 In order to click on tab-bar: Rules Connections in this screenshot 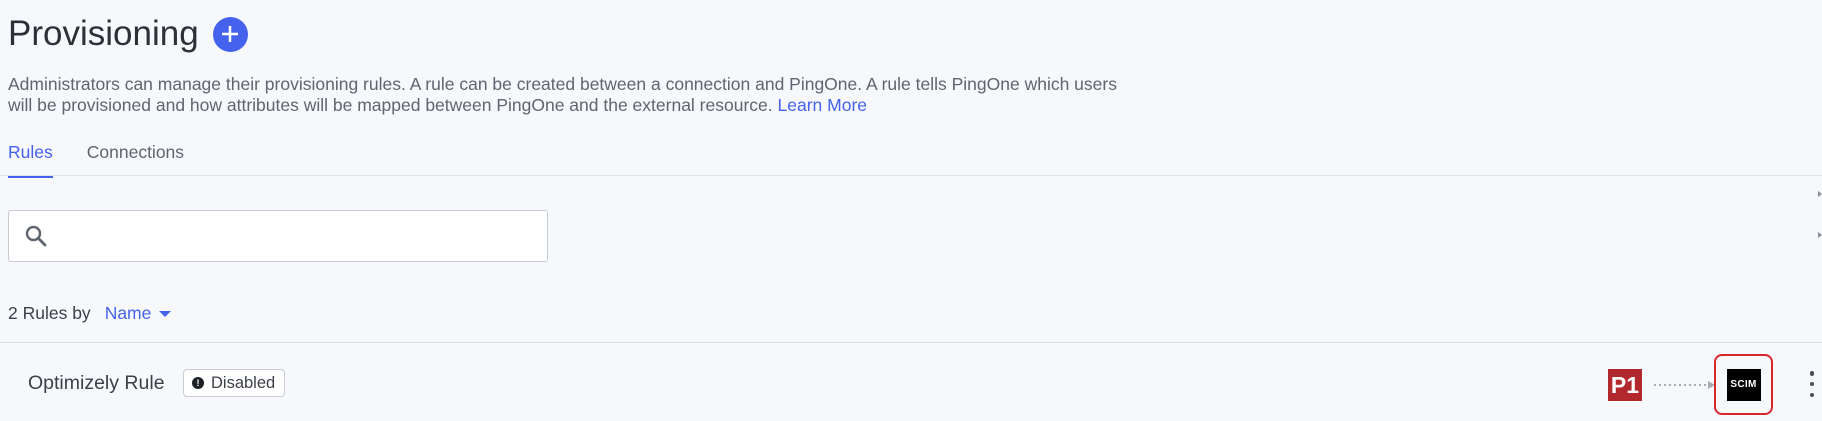, I will do `click(113, 160)`.